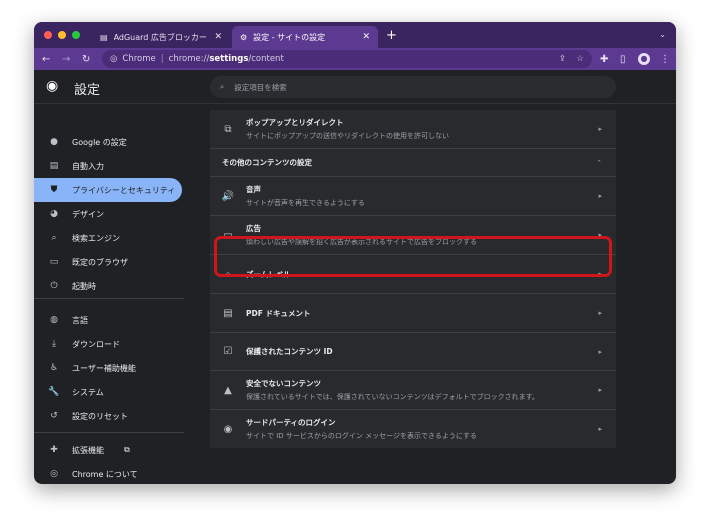  I want to click on side-panel-icon: ▯, so click(623, 59).